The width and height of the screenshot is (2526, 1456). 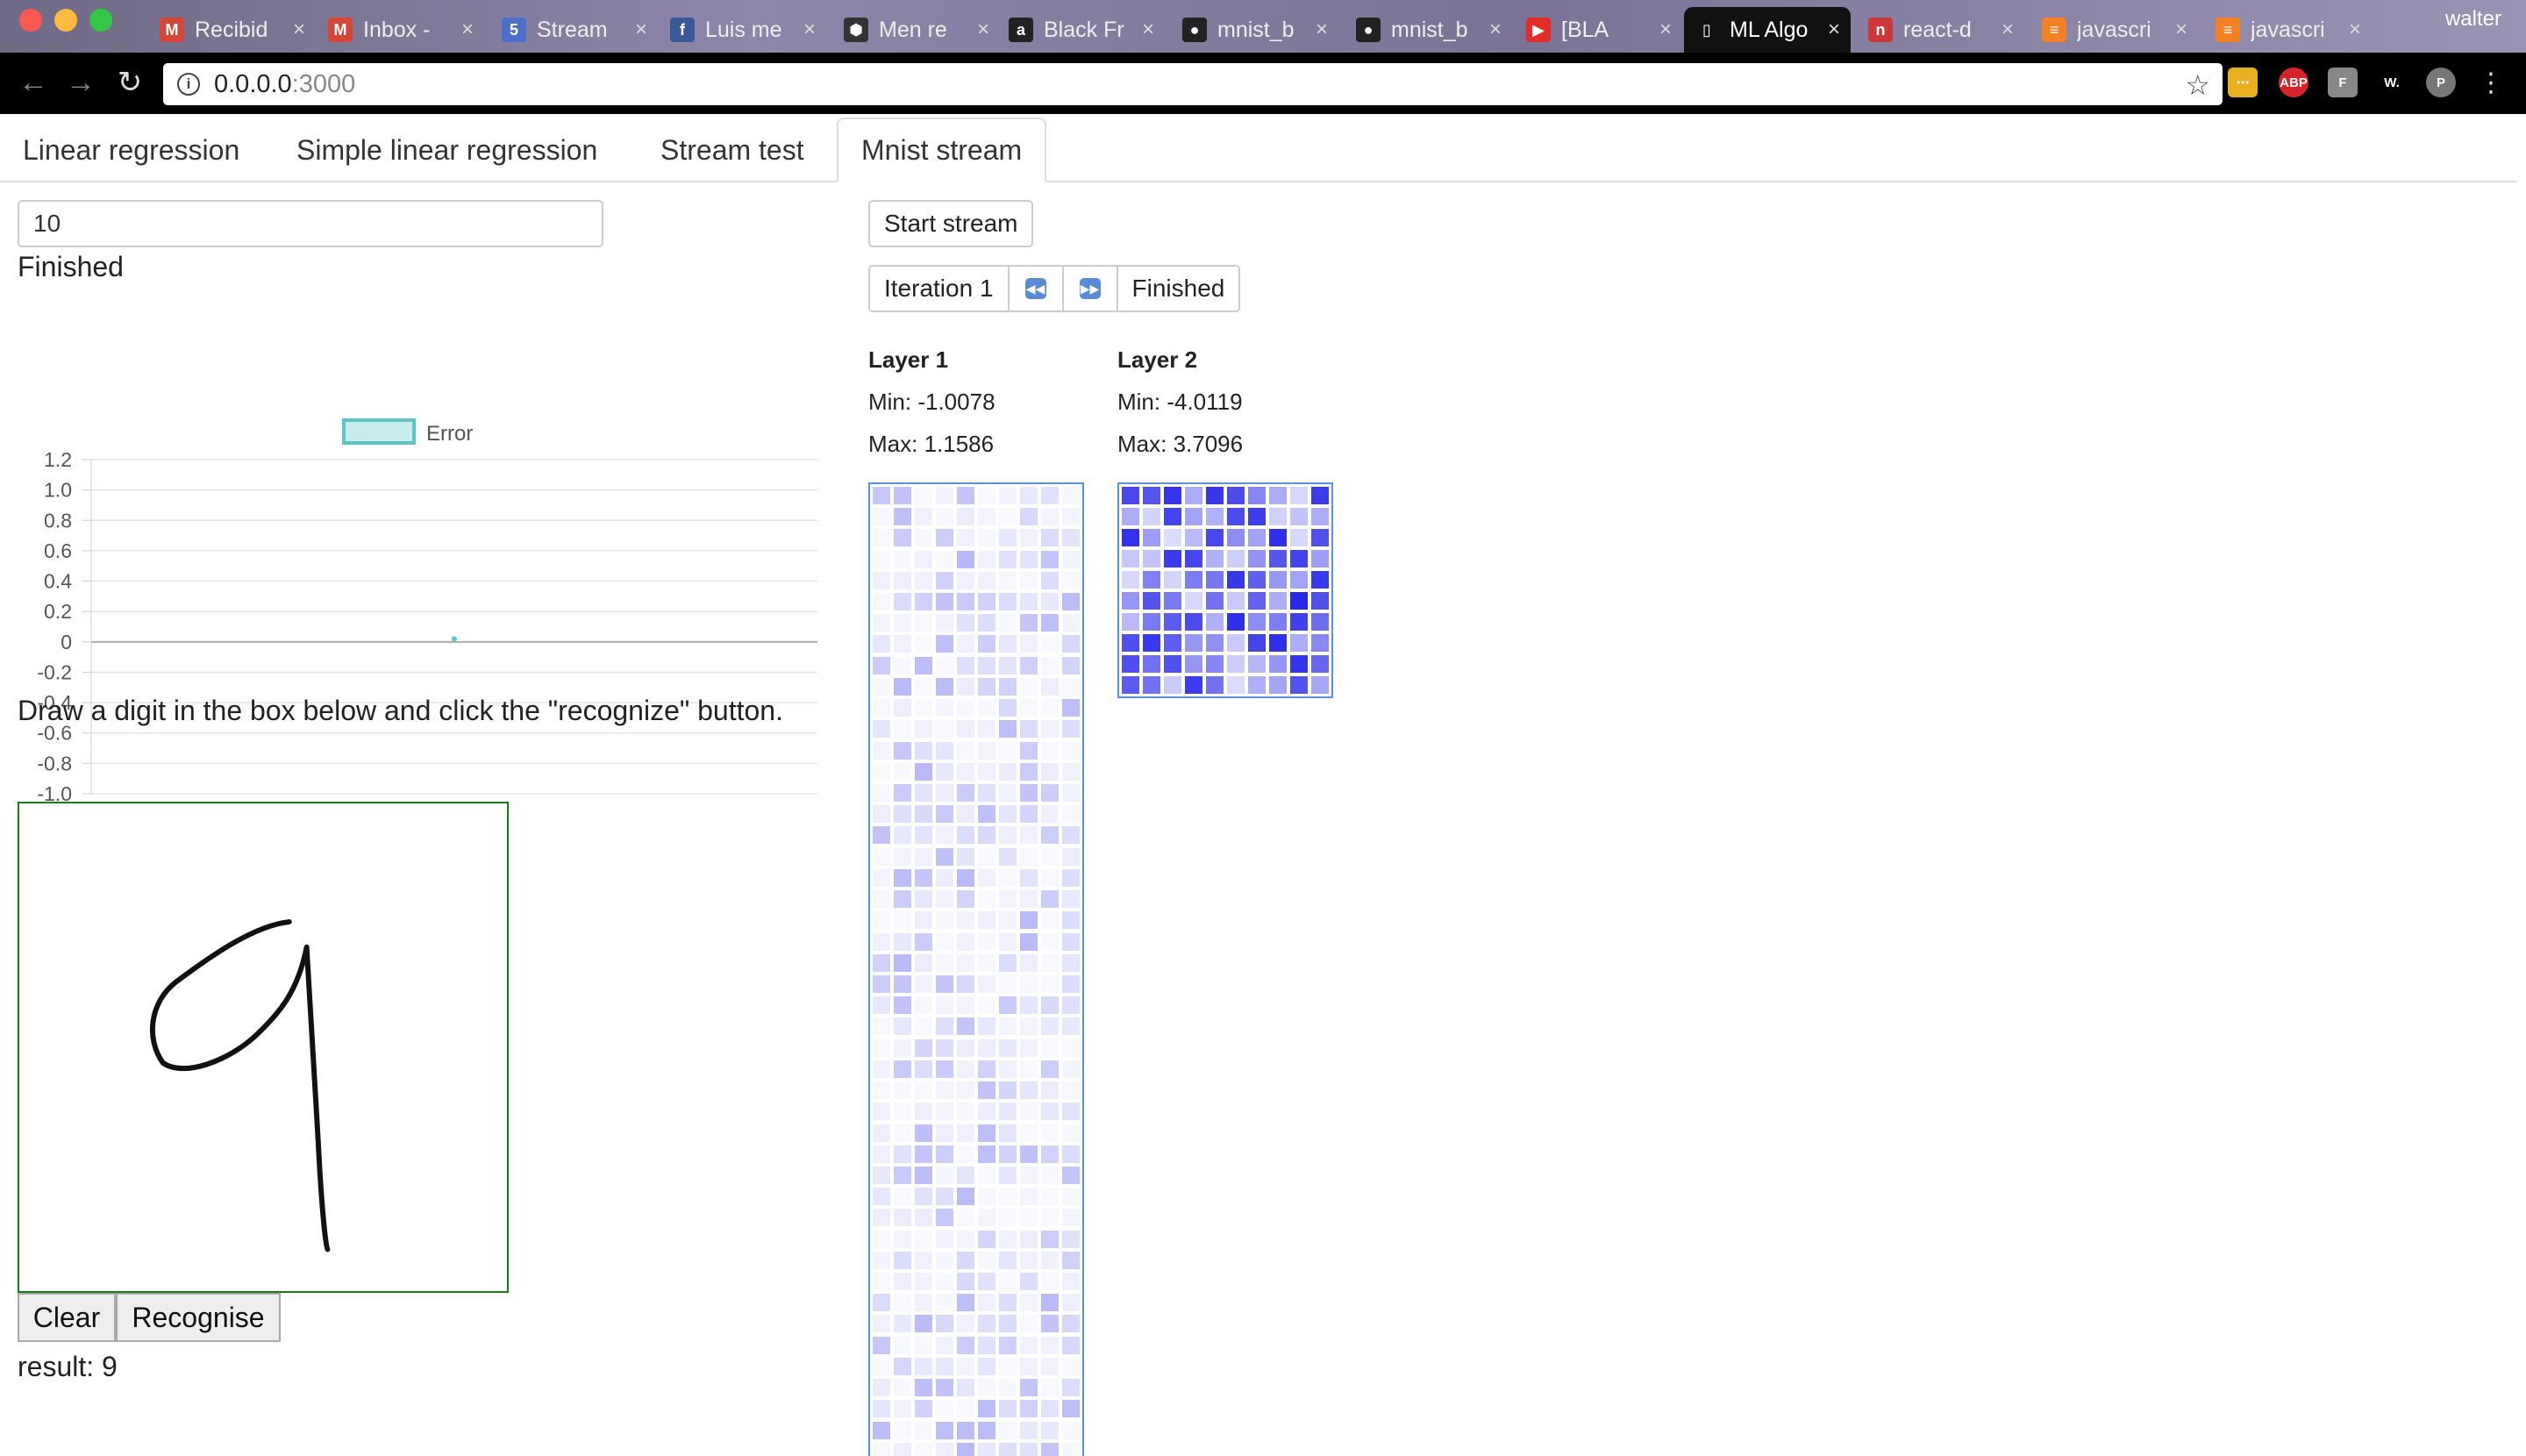 What do you see at coordinates (951, 223) in the screenshot?
I see `start-stream-button: Start stream` at bounding box center [951, 223].